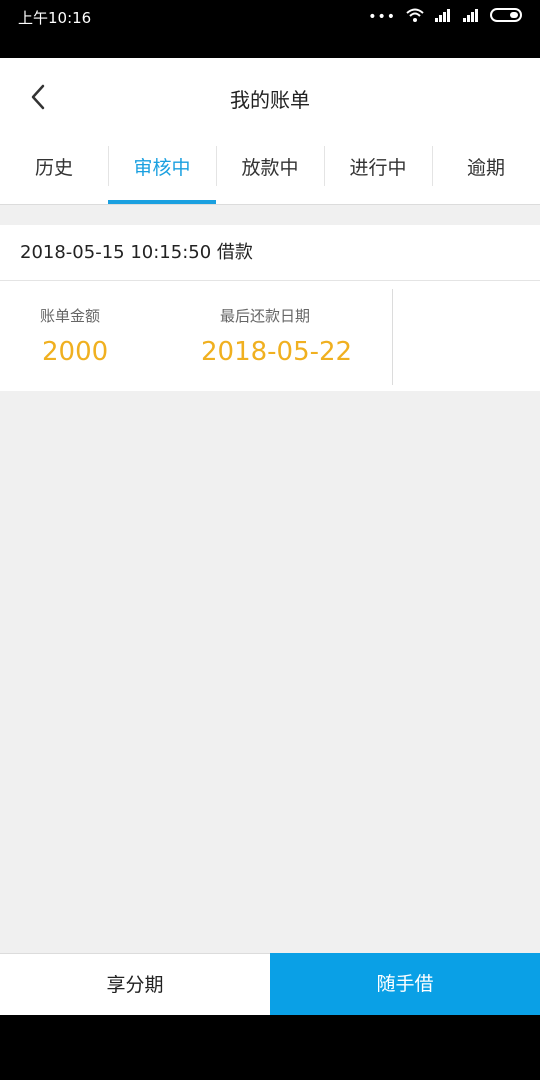  What do you see at coordinates (270, 100) in the screenshot?
I see `page-title: 我的账单` at bounding box center [270, 100].